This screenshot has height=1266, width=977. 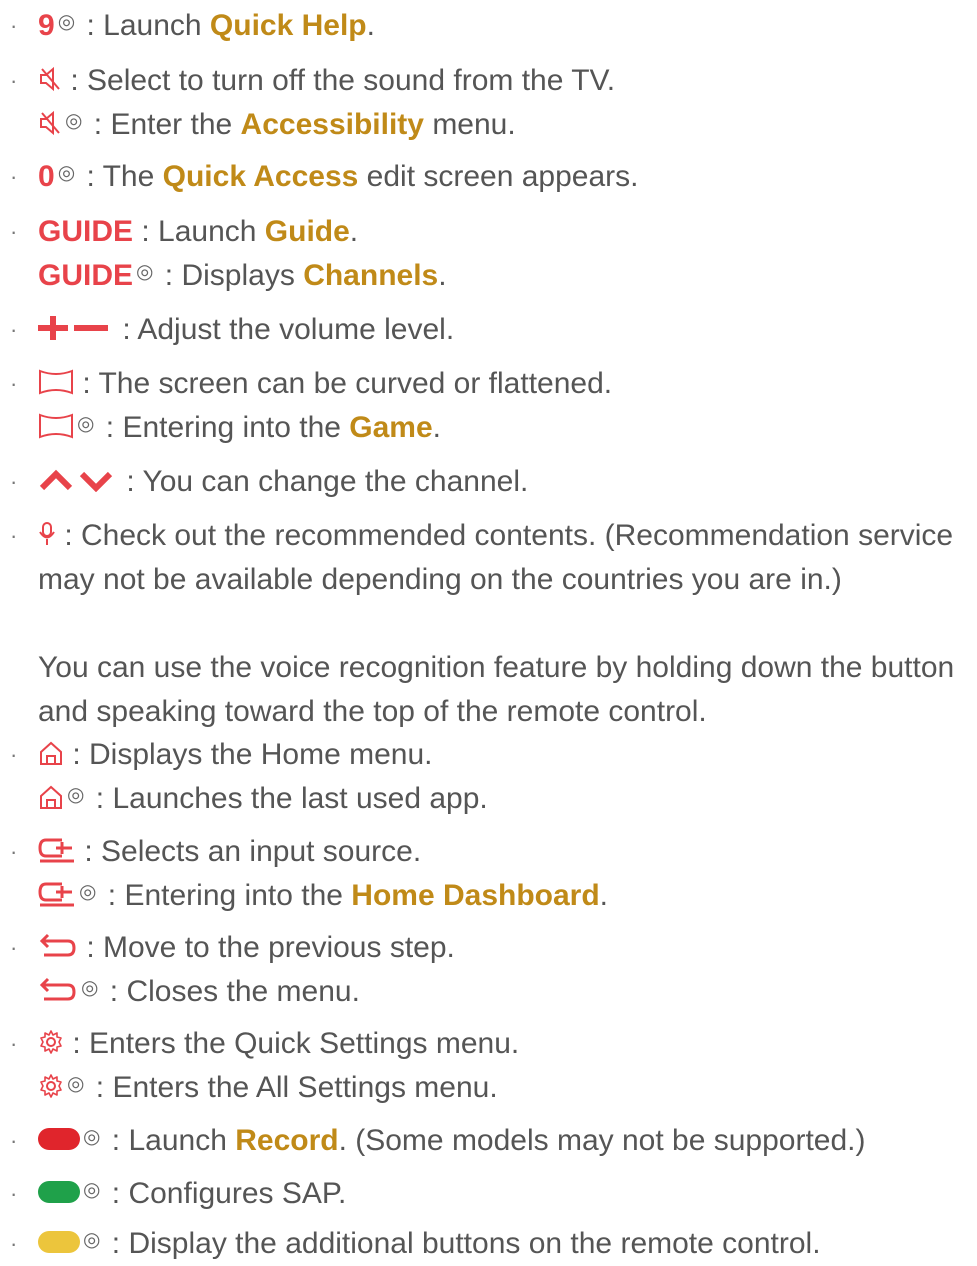 What do you see at coordinates (287, 1140) in the screenshot?
I see `link-record: Record` at bounding box center [287, 1140].